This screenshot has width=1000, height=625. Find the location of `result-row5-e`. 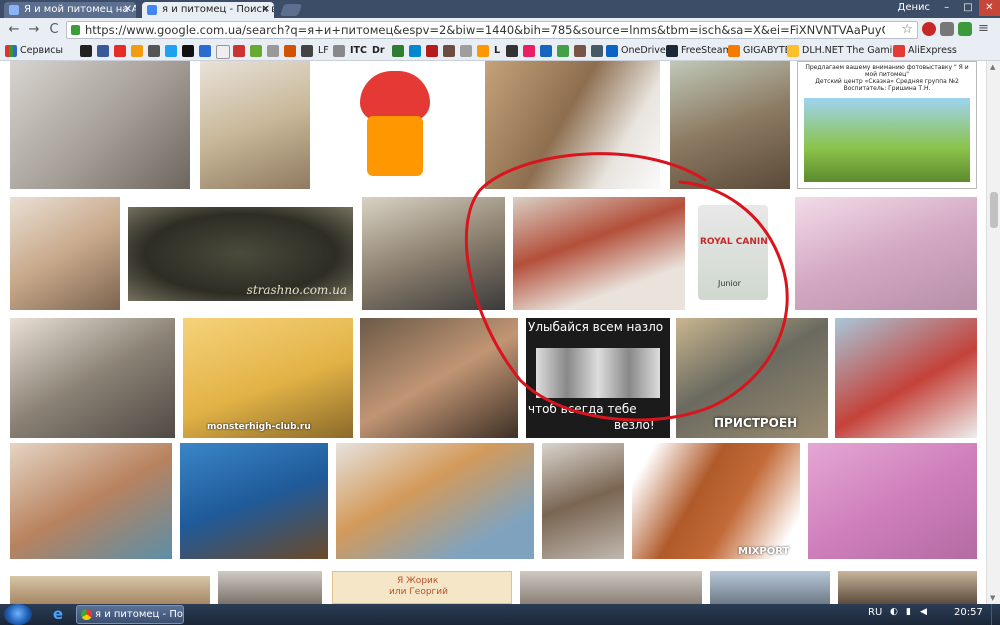

result-row5-e is located at coordinates (770, 587).